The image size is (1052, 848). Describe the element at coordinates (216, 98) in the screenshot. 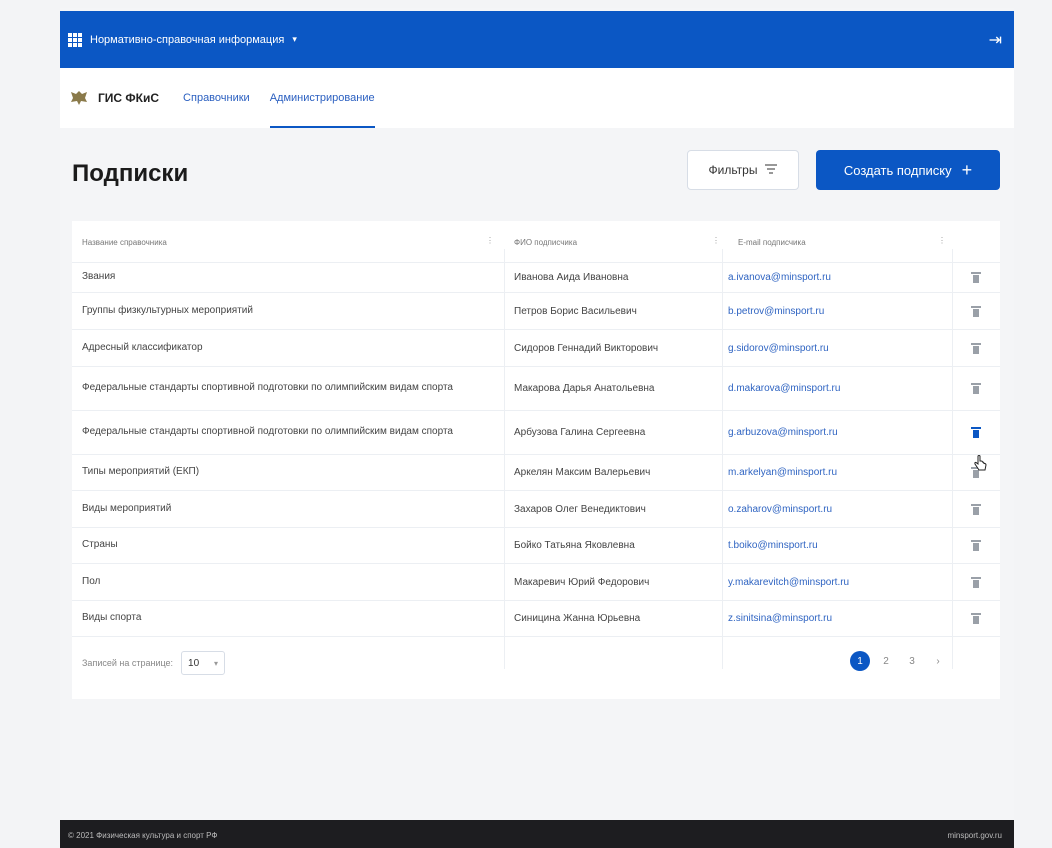

I see `tab-directories: Справочники` at that location.